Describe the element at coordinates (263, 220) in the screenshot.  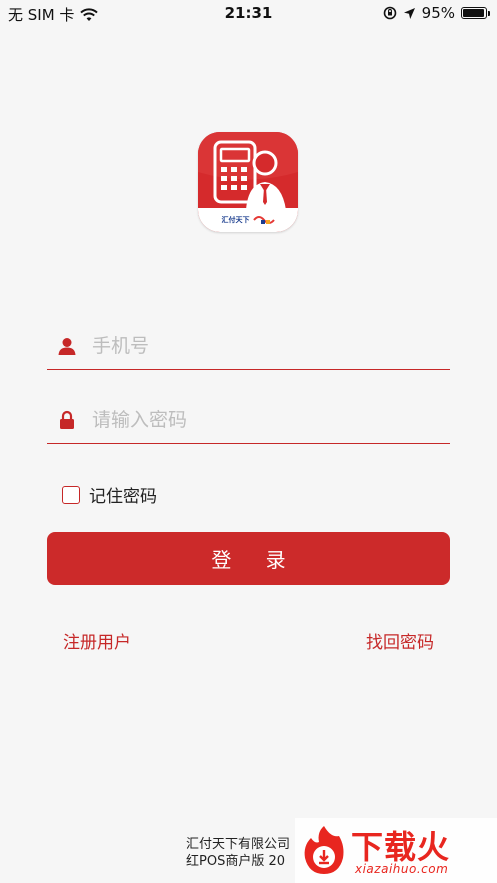
I see `chinapnr-mark-icon` at that location.